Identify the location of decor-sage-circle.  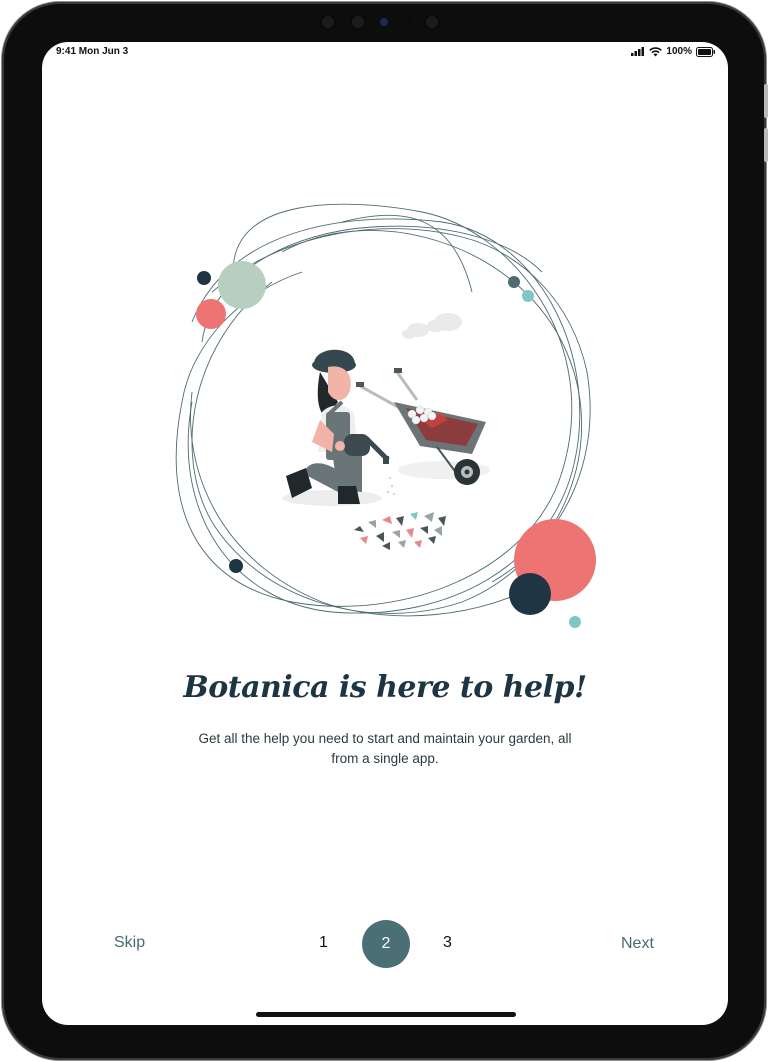
(242, 285).